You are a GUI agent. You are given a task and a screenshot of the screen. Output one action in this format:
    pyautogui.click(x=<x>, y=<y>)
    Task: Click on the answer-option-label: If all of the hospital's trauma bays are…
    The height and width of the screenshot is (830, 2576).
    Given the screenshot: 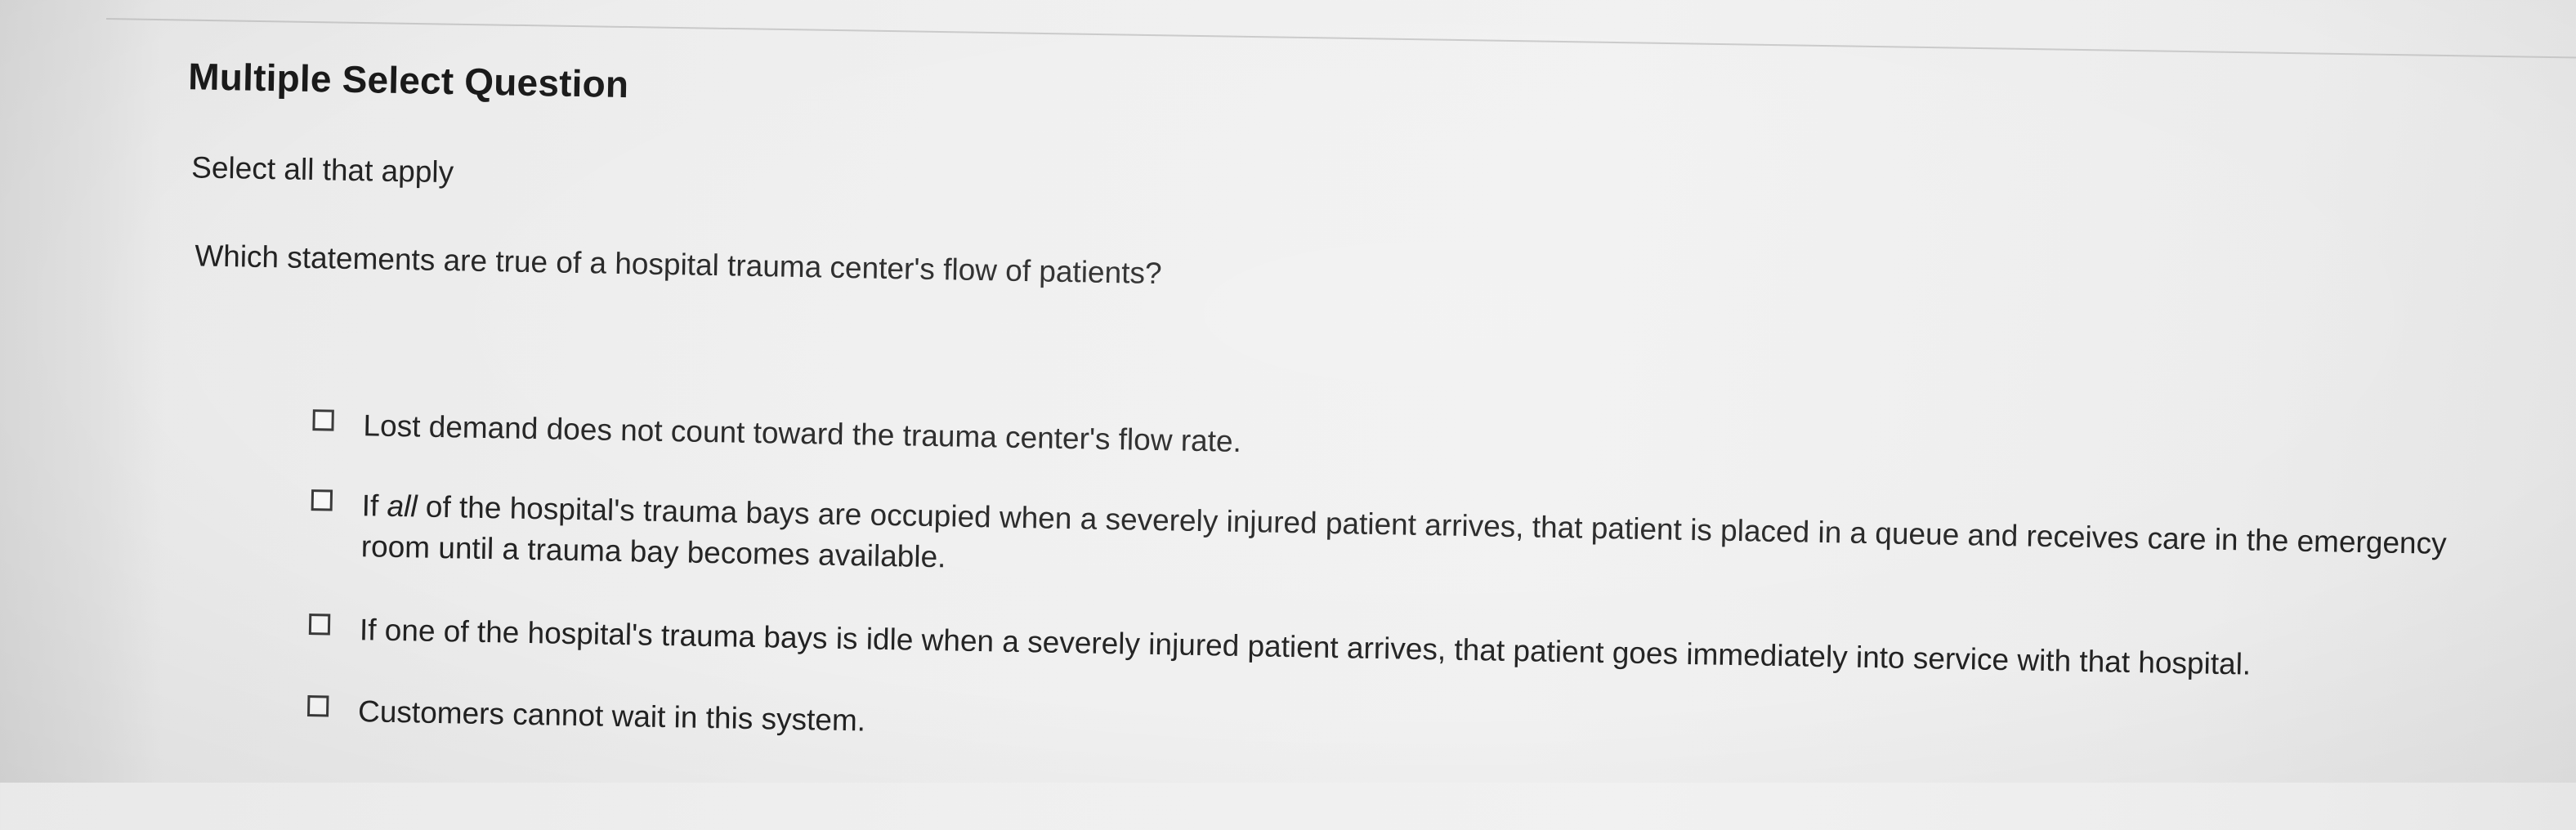 What is the action you would take?
    pyautogui.click(x=1431, y=545)
    